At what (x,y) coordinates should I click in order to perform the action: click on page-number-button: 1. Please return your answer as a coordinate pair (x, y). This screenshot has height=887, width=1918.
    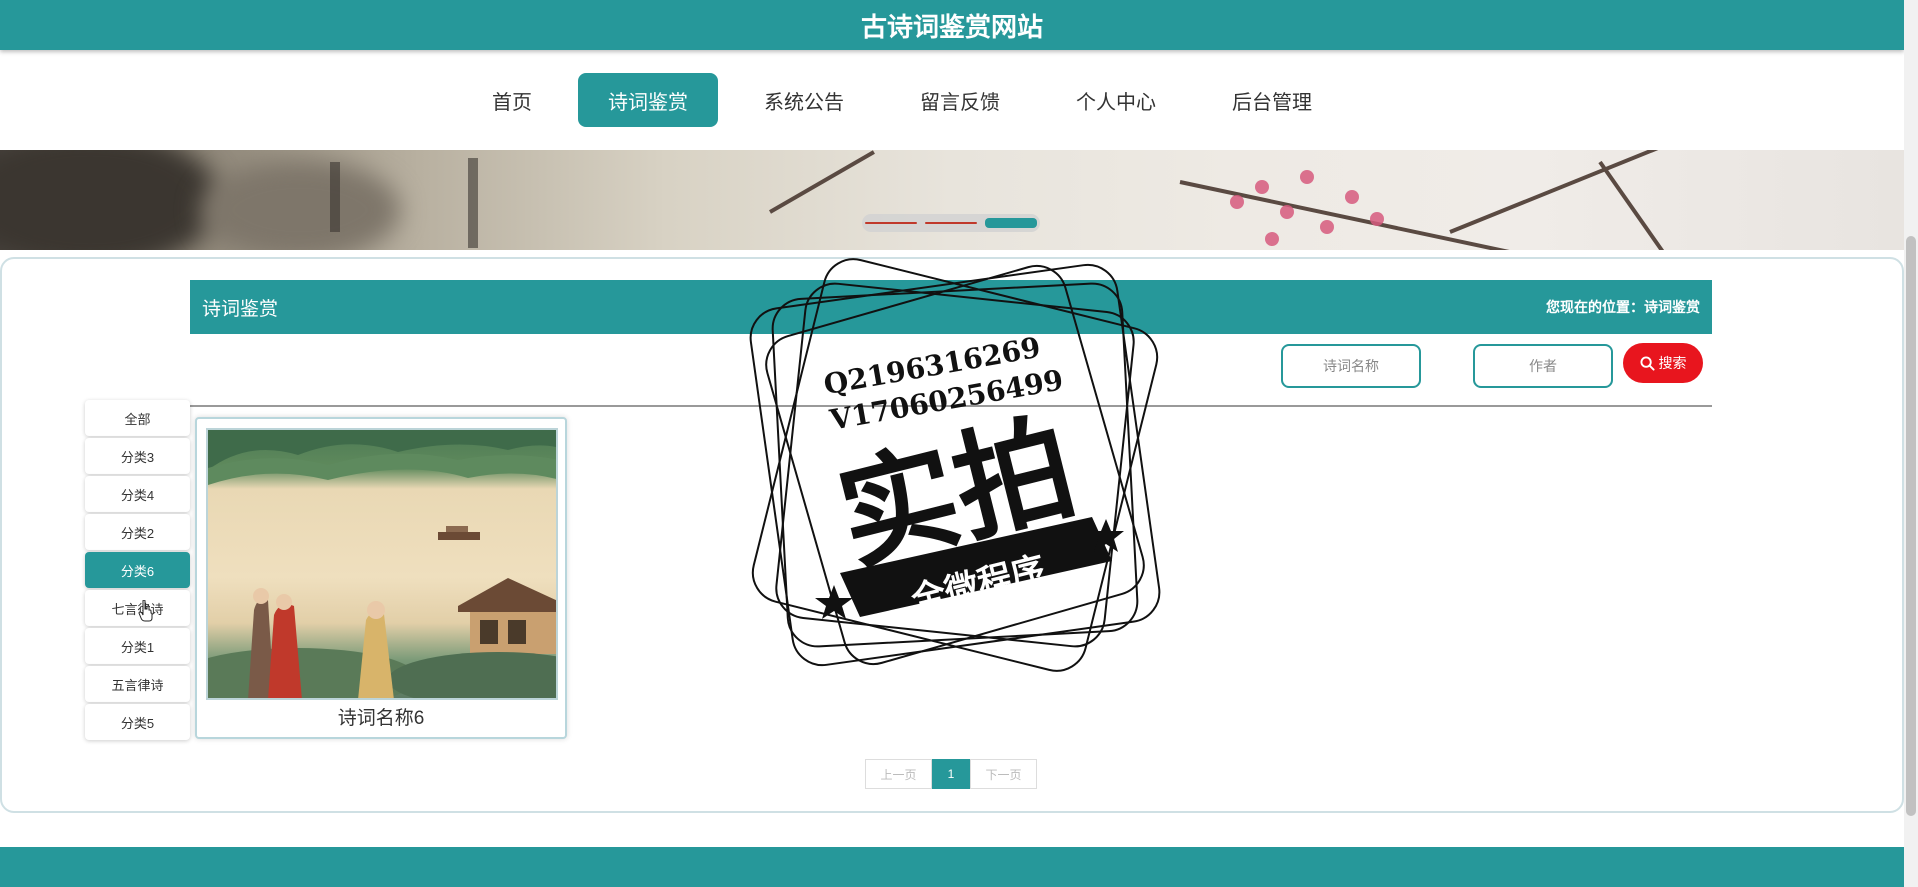
    Looking at the image, I should click on (951, 774).